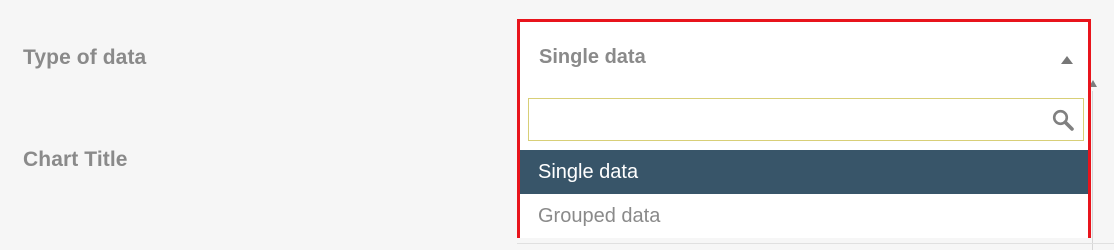 The image size is (1114, 250). Describe the element at coordinates (1067, 60) in the screenshot. I see `caret-up-icon` at that location.